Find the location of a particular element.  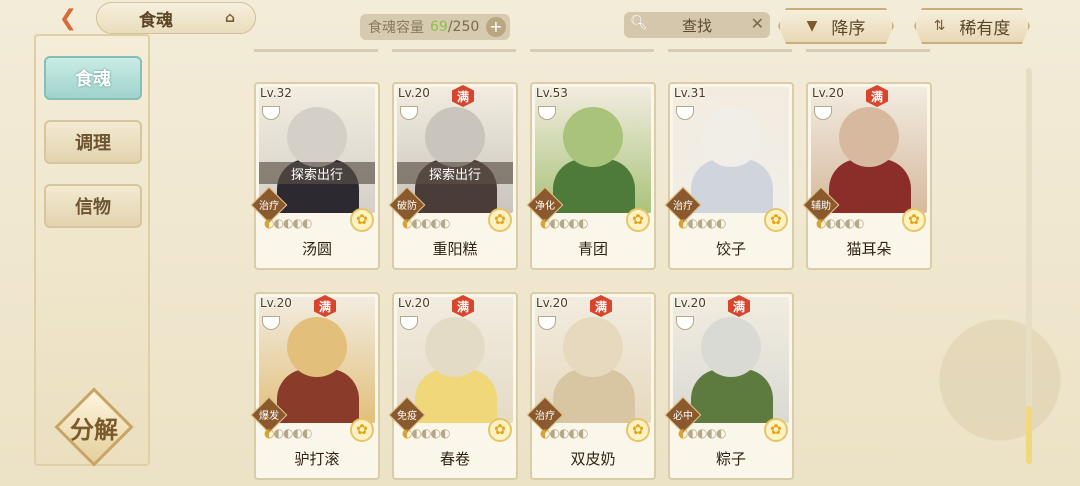

search-input: 🔍︎ 查找 ✕ is located at coordinates (697, 25).